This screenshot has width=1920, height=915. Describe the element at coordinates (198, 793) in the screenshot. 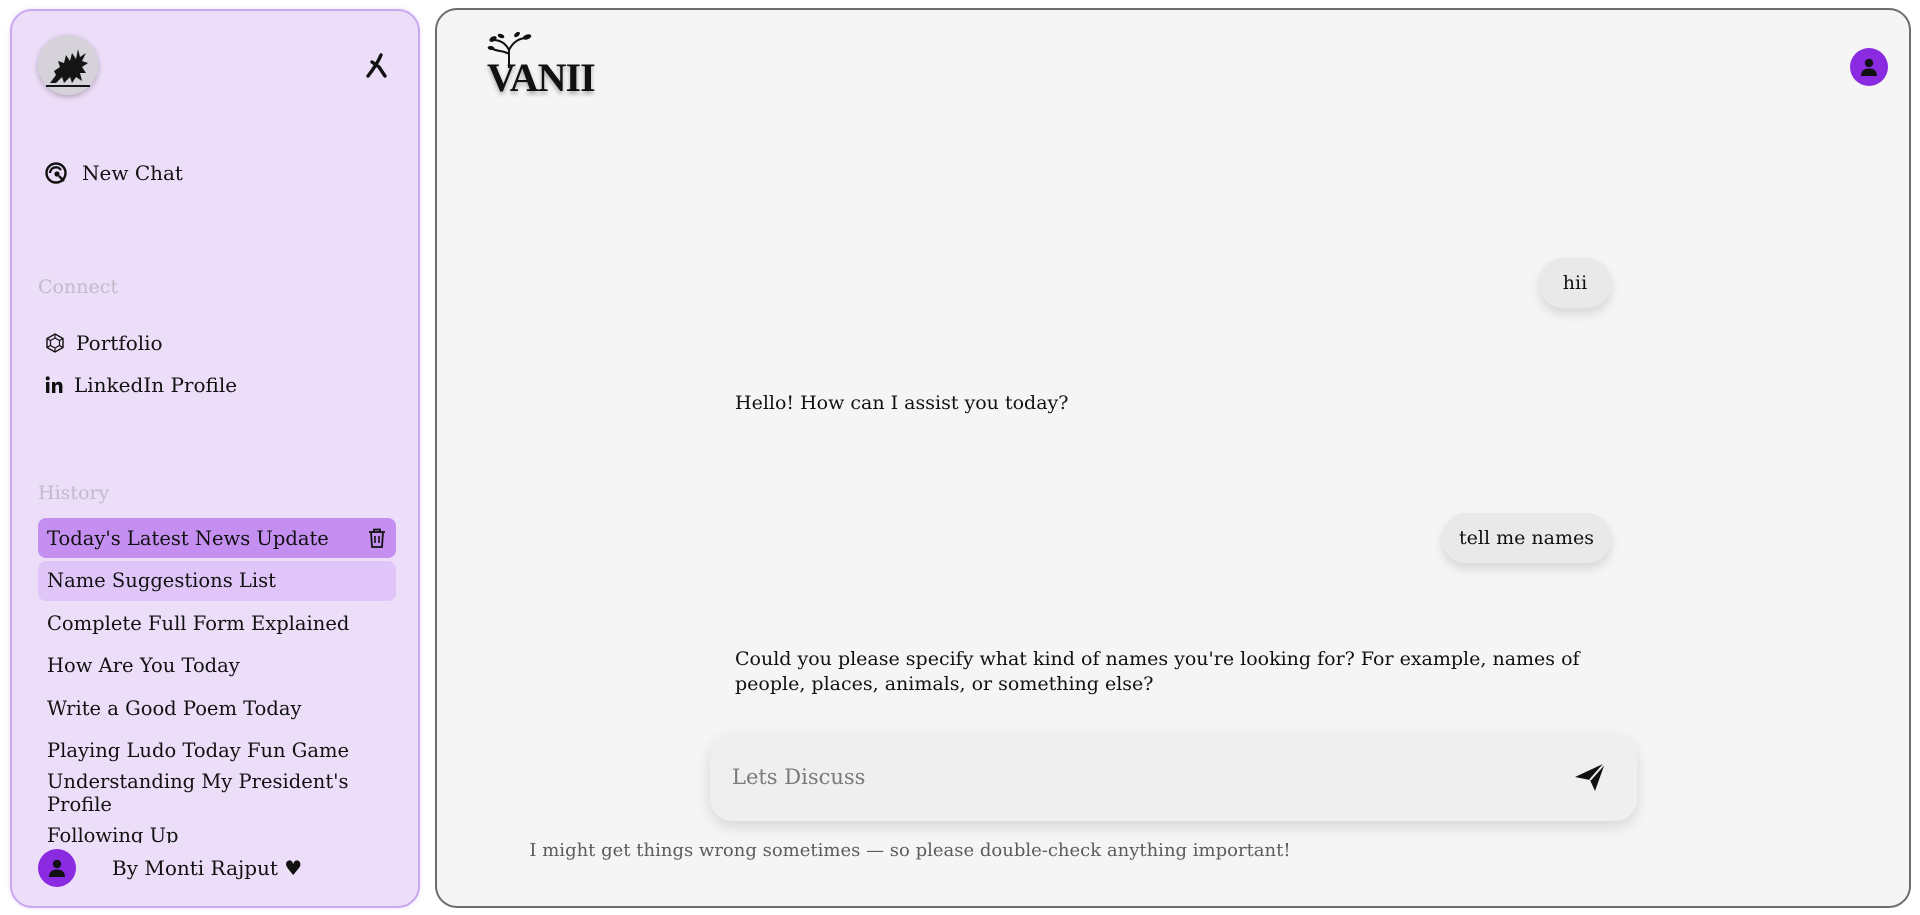

I see `history-item-label: Understanding My President's Profile` at that location.